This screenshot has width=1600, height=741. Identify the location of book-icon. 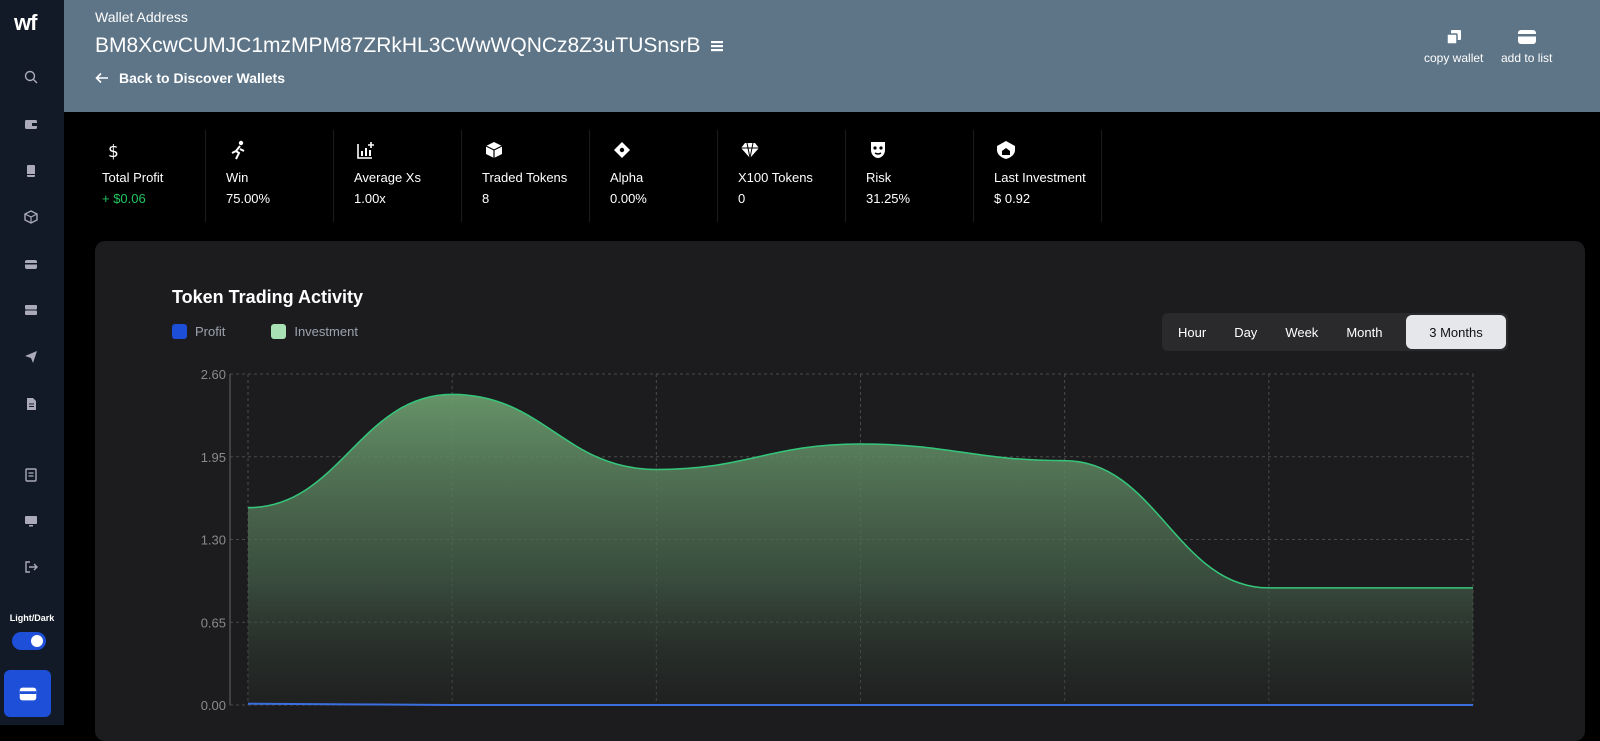
(31, 171).